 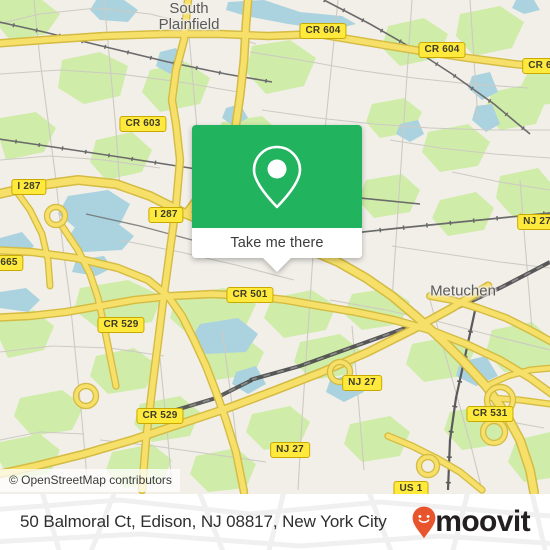 I want to click on place-label-metuchen: Metuchen, so click(x=463, y=291).